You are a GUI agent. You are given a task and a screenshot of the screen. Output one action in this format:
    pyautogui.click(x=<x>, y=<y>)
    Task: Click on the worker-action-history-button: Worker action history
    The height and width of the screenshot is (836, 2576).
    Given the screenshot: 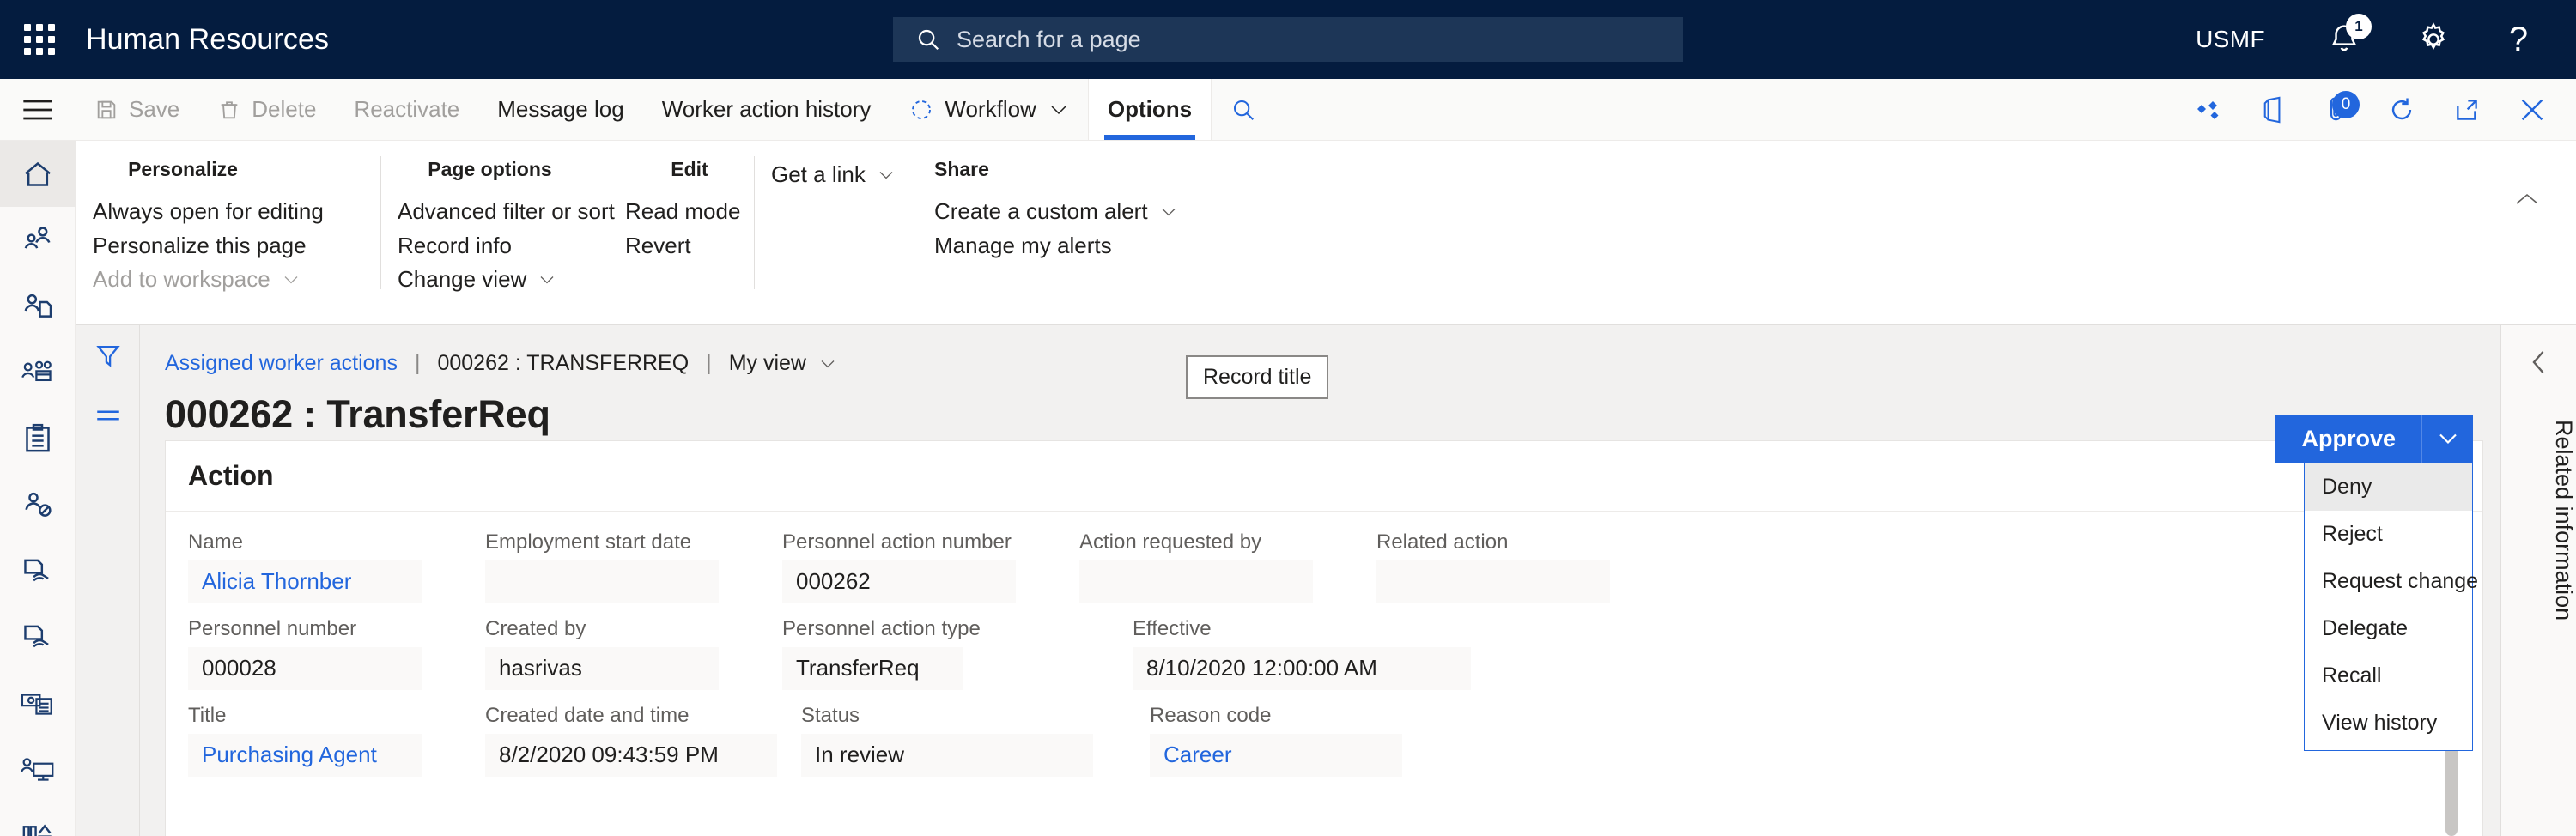 What is the action you would take?
    pyautogui.click(x=766, y=109)
    